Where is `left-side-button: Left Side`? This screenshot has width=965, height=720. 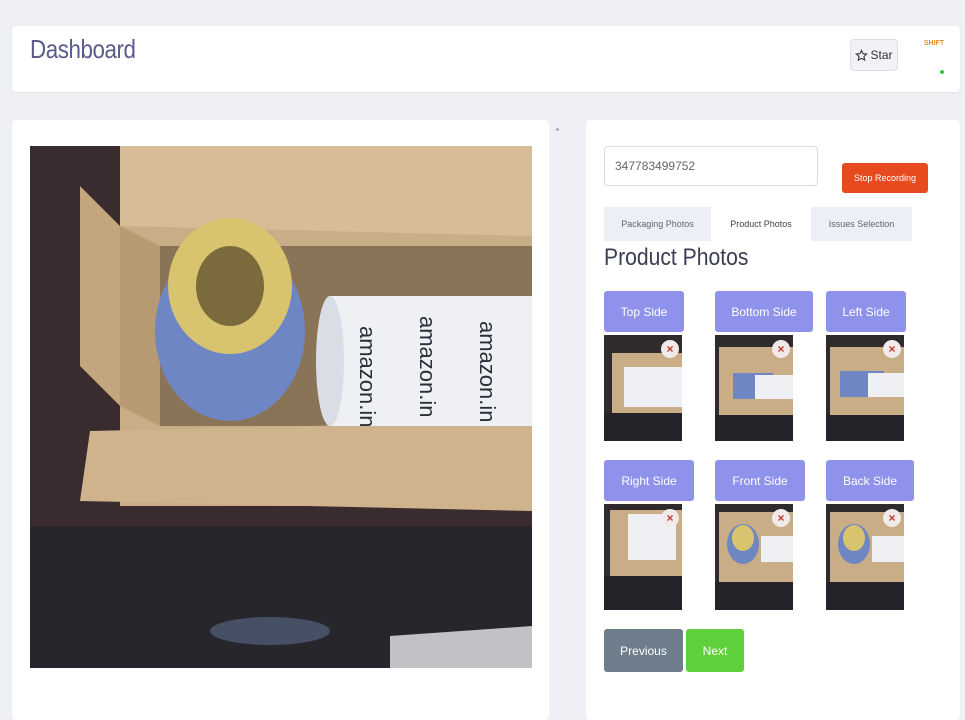 left-side-button: Left Side is located at coordinates (866, 311).